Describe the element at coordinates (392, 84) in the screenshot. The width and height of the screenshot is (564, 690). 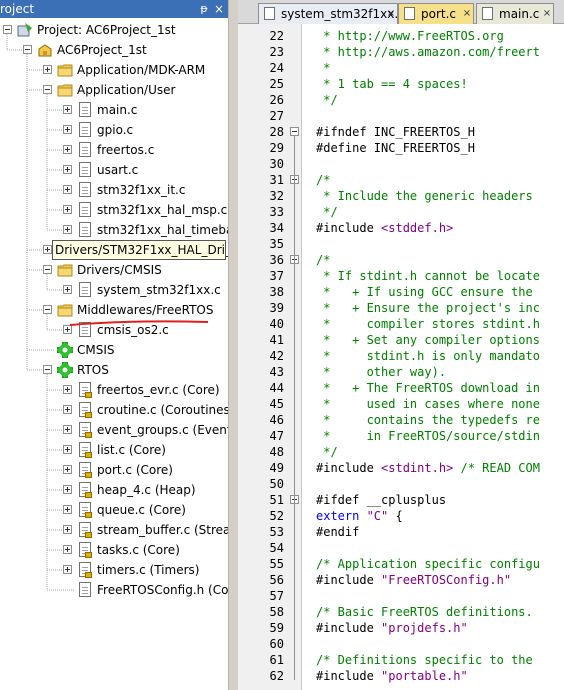
I see `code-line: * 1 tab == 4 spaces!` at that location.